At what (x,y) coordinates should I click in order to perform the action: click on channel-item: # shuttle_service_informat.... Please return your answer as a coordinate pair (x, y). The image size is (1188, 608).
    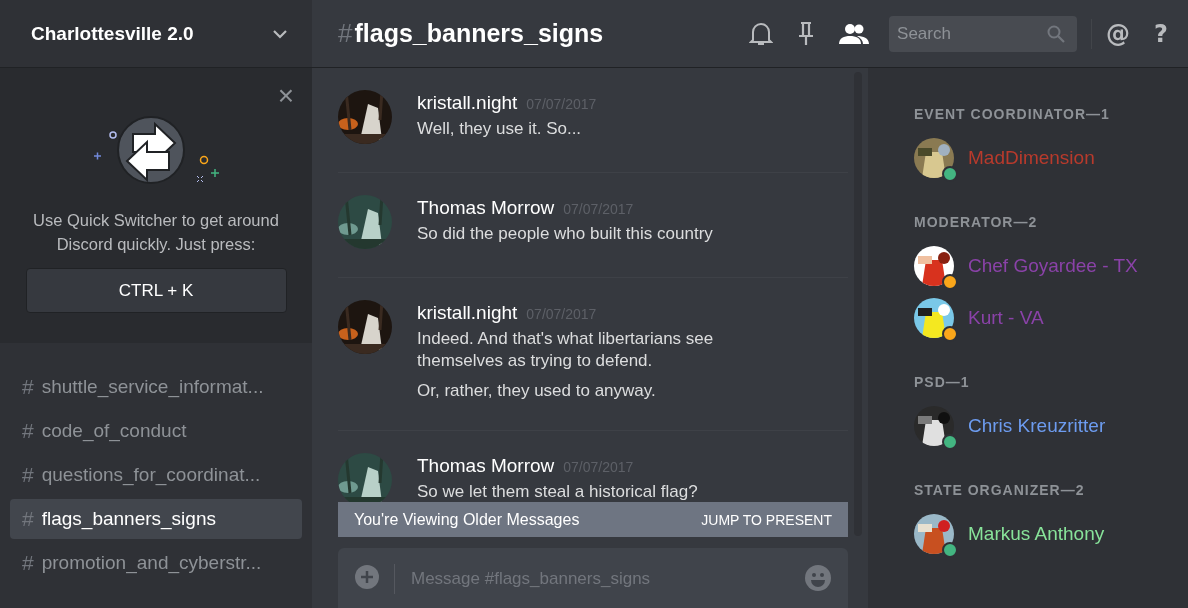
    Looking at the image, I should click on (156, 387).